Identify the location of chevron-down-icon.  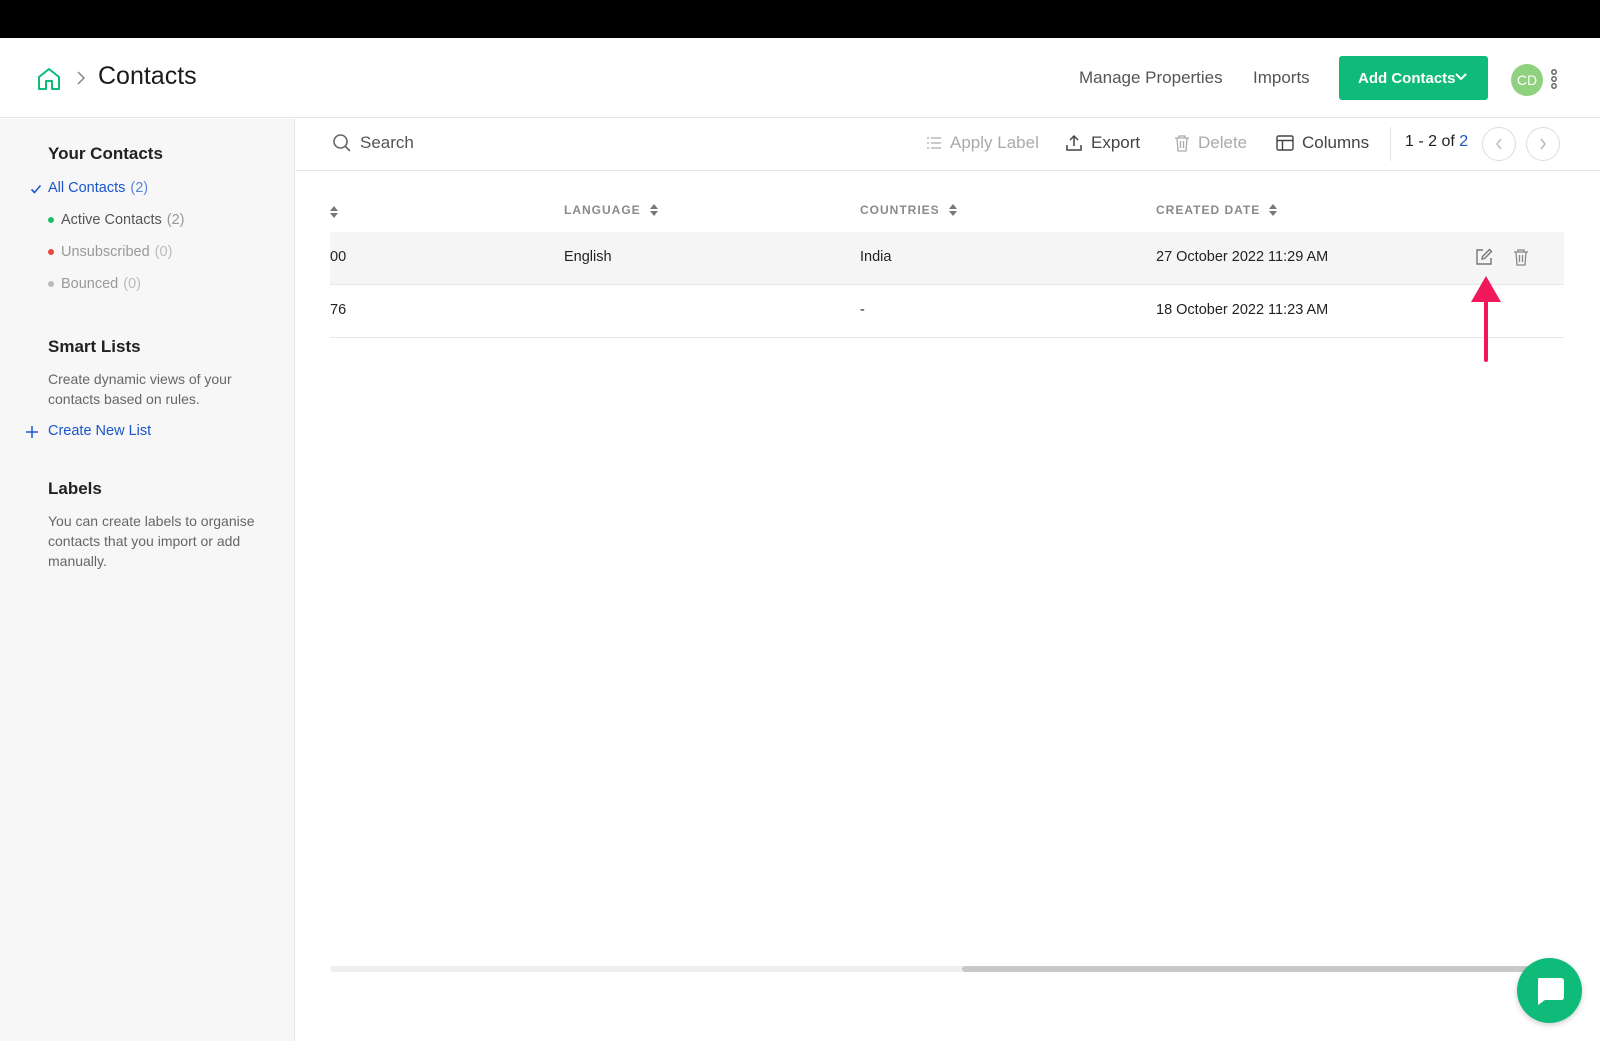
(1461, 77).